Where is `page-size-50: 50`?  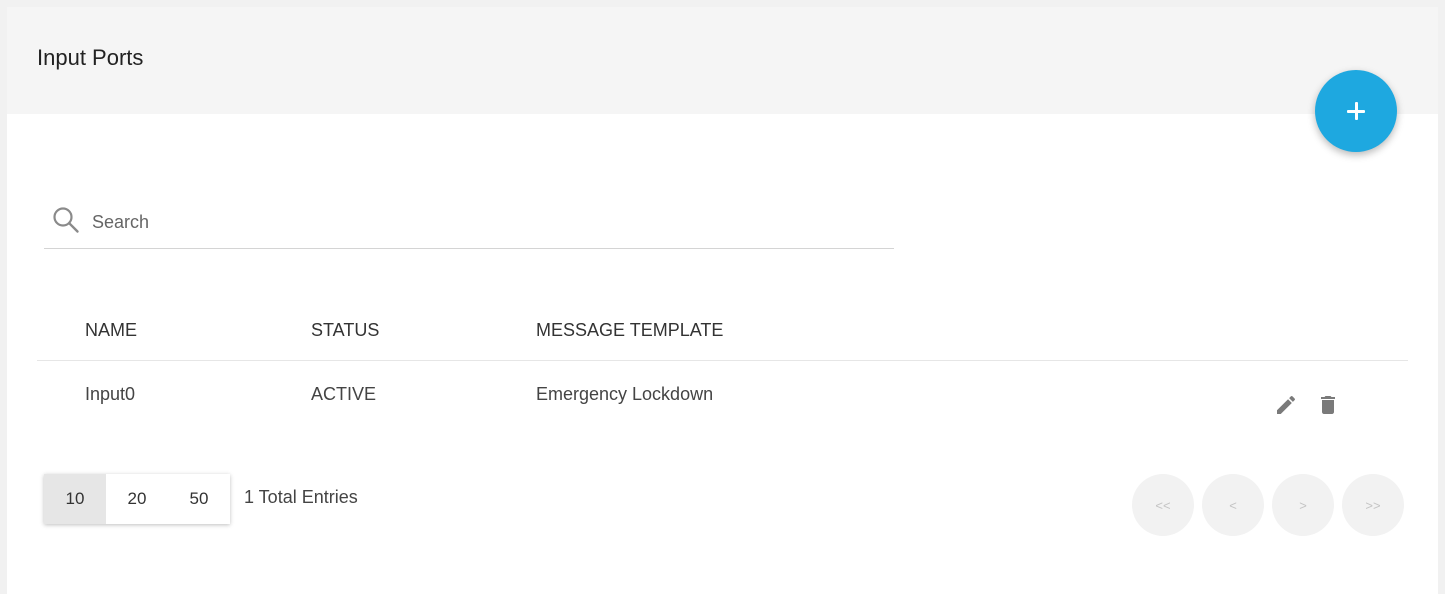 page-size-50: 50 is located at coordinates (199, 499).